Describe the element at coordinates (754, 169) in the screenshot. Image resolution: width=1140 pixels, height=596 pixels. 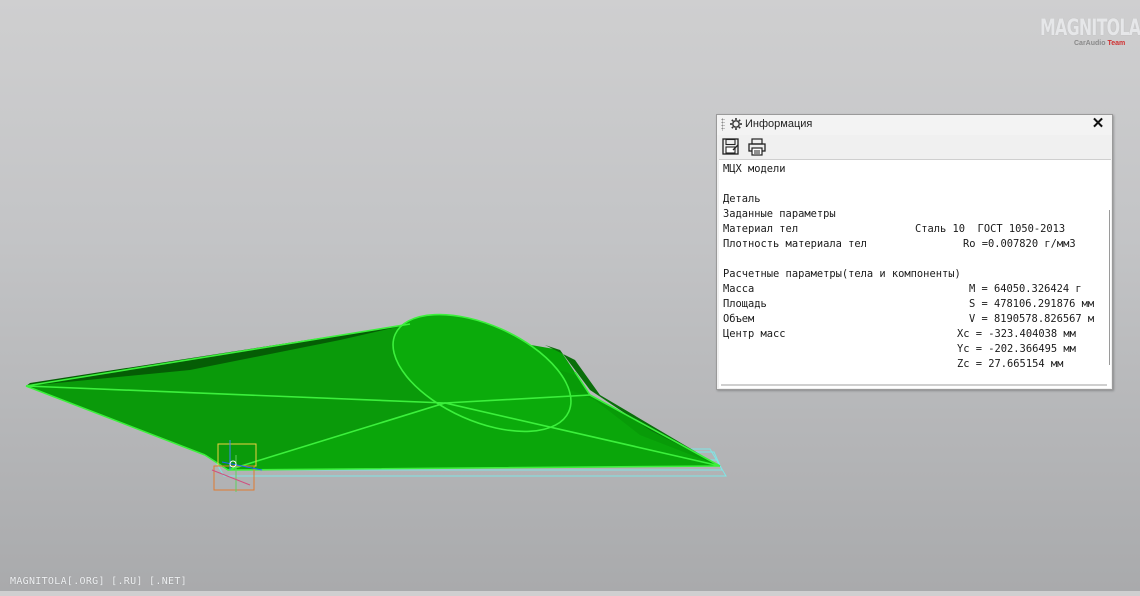
I see `report-heading: МЦХ модели` at that location.